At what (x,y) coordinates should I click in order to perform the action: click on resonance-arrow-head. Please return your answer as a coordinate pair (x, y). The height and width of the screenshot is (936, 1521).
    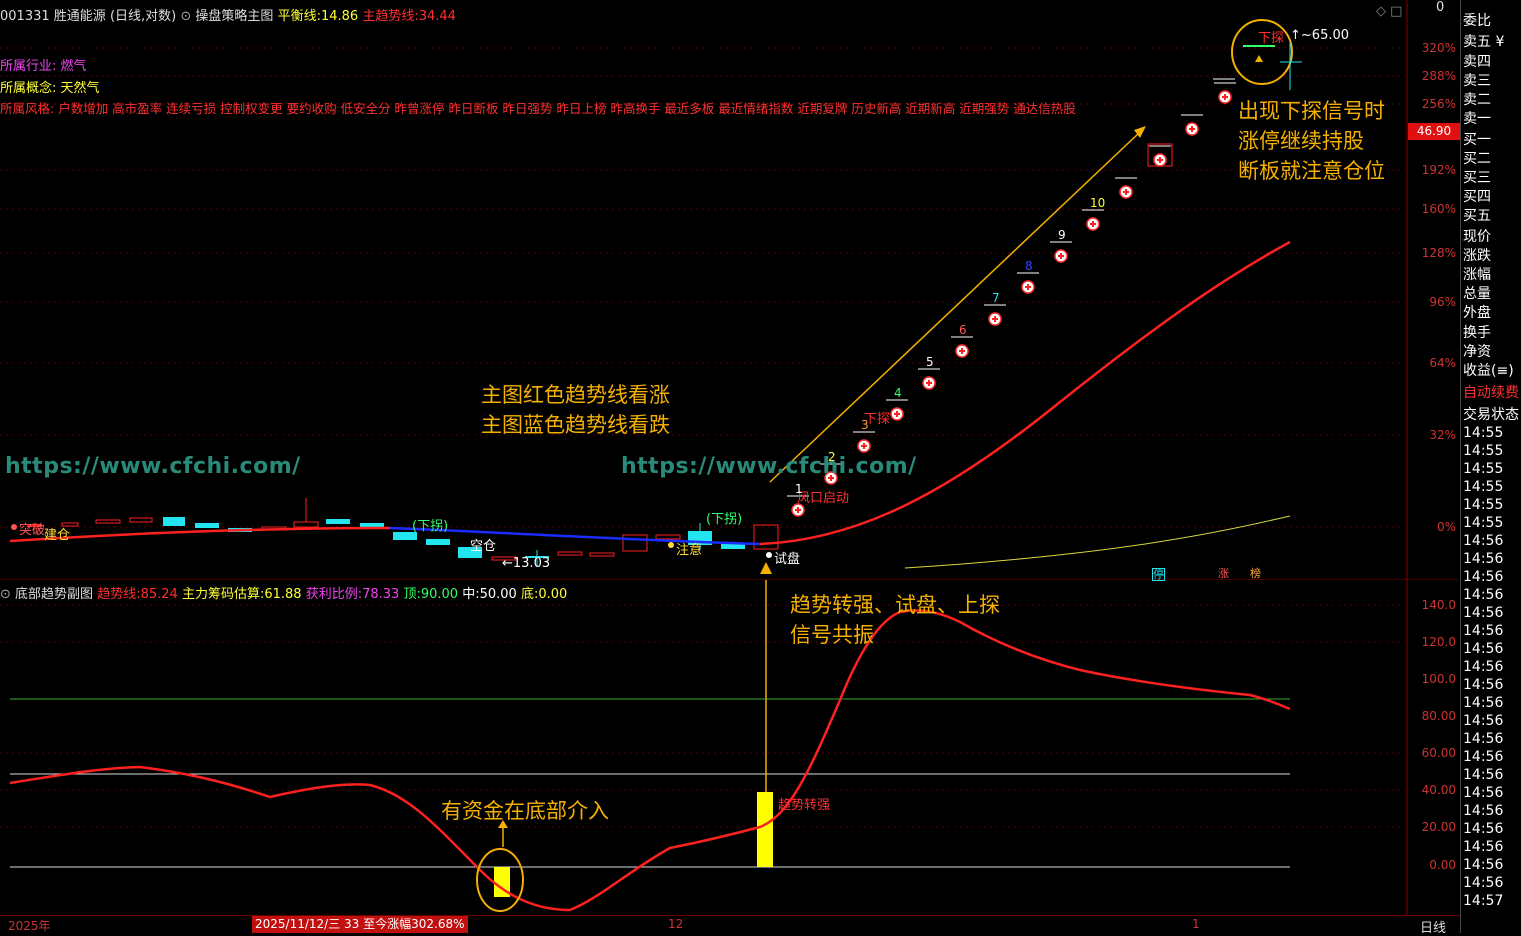
    Looking at the image, I should click on (766, 568).